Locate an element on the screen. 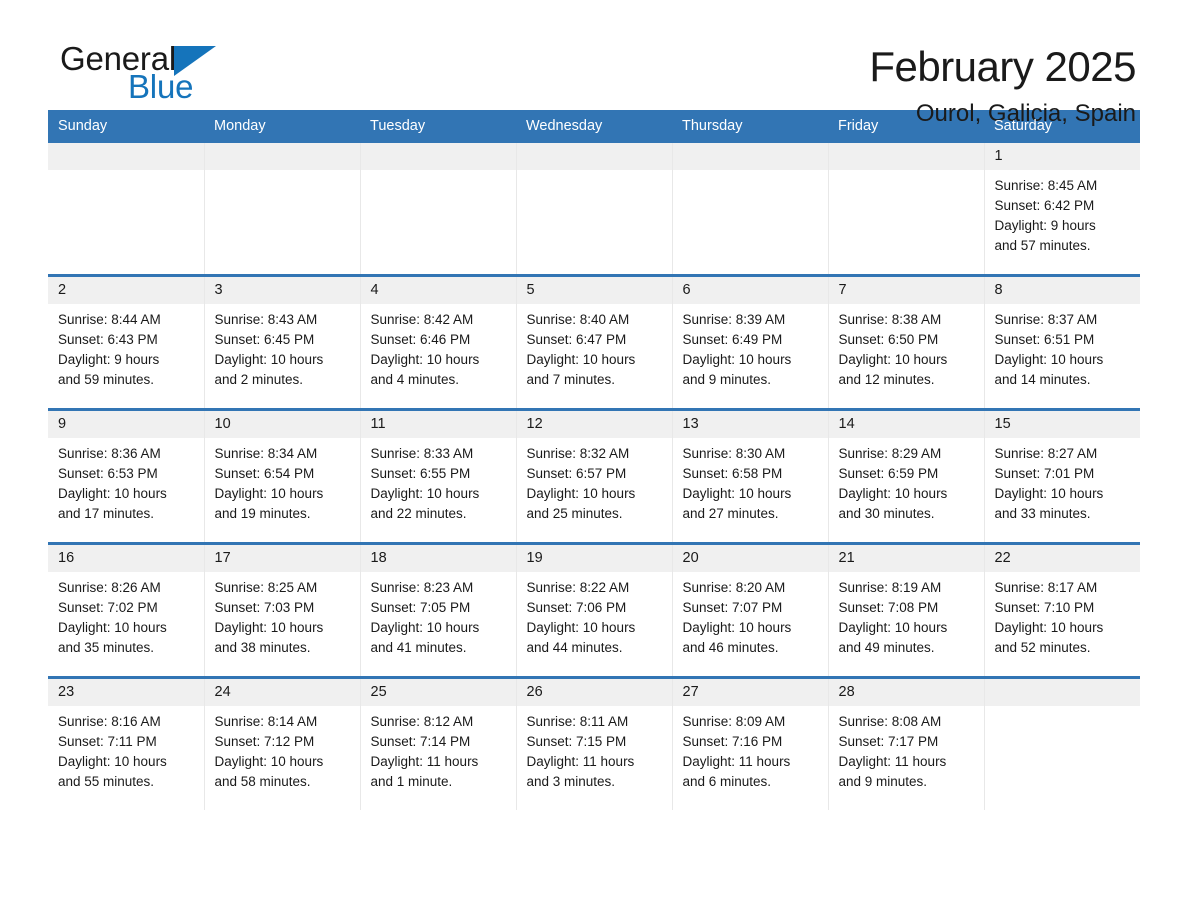 The width and height of the screenshot is (1188, 918). generalblue-logo: General Blue is located at coordinates (148, 82).